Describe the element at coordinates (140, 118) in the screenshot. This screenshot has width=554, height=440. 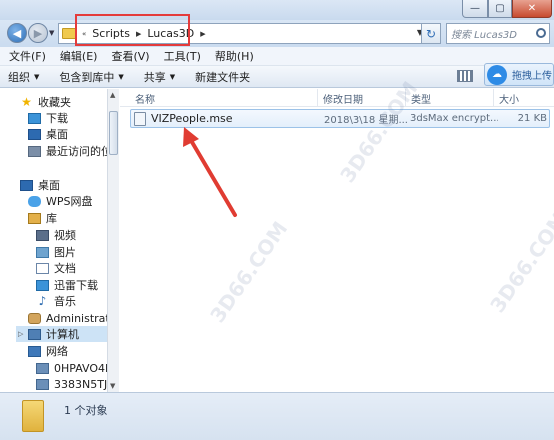
I see `file-icon` at that location.